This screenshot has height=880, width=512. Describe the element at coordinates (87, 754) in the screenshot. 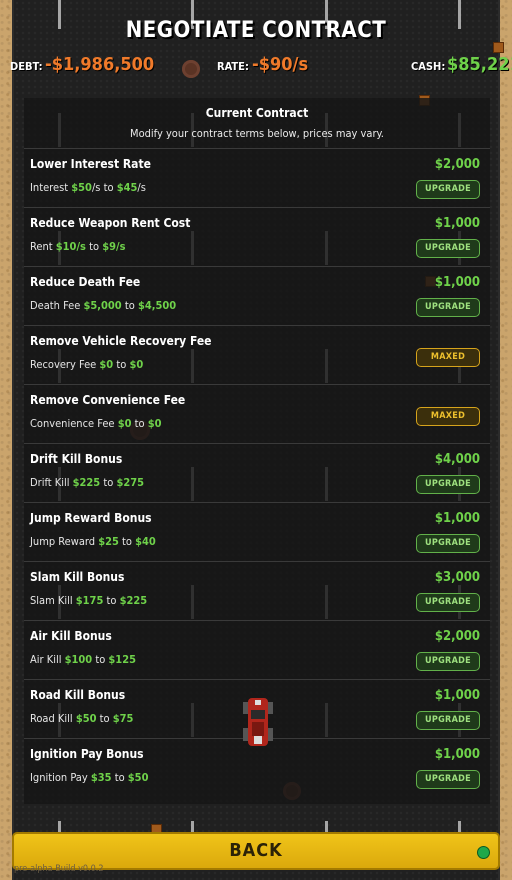

I see `row-title: Ignition Pay Bonus` at that location.